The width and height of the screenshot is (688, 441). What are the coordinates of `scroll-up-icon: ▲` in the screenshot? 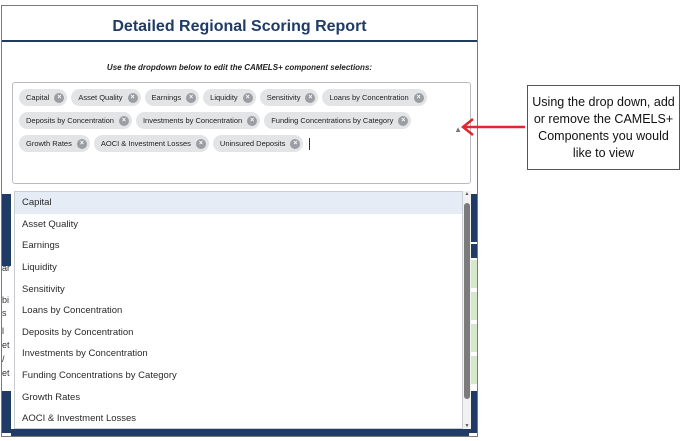 It's located at (467, 194).